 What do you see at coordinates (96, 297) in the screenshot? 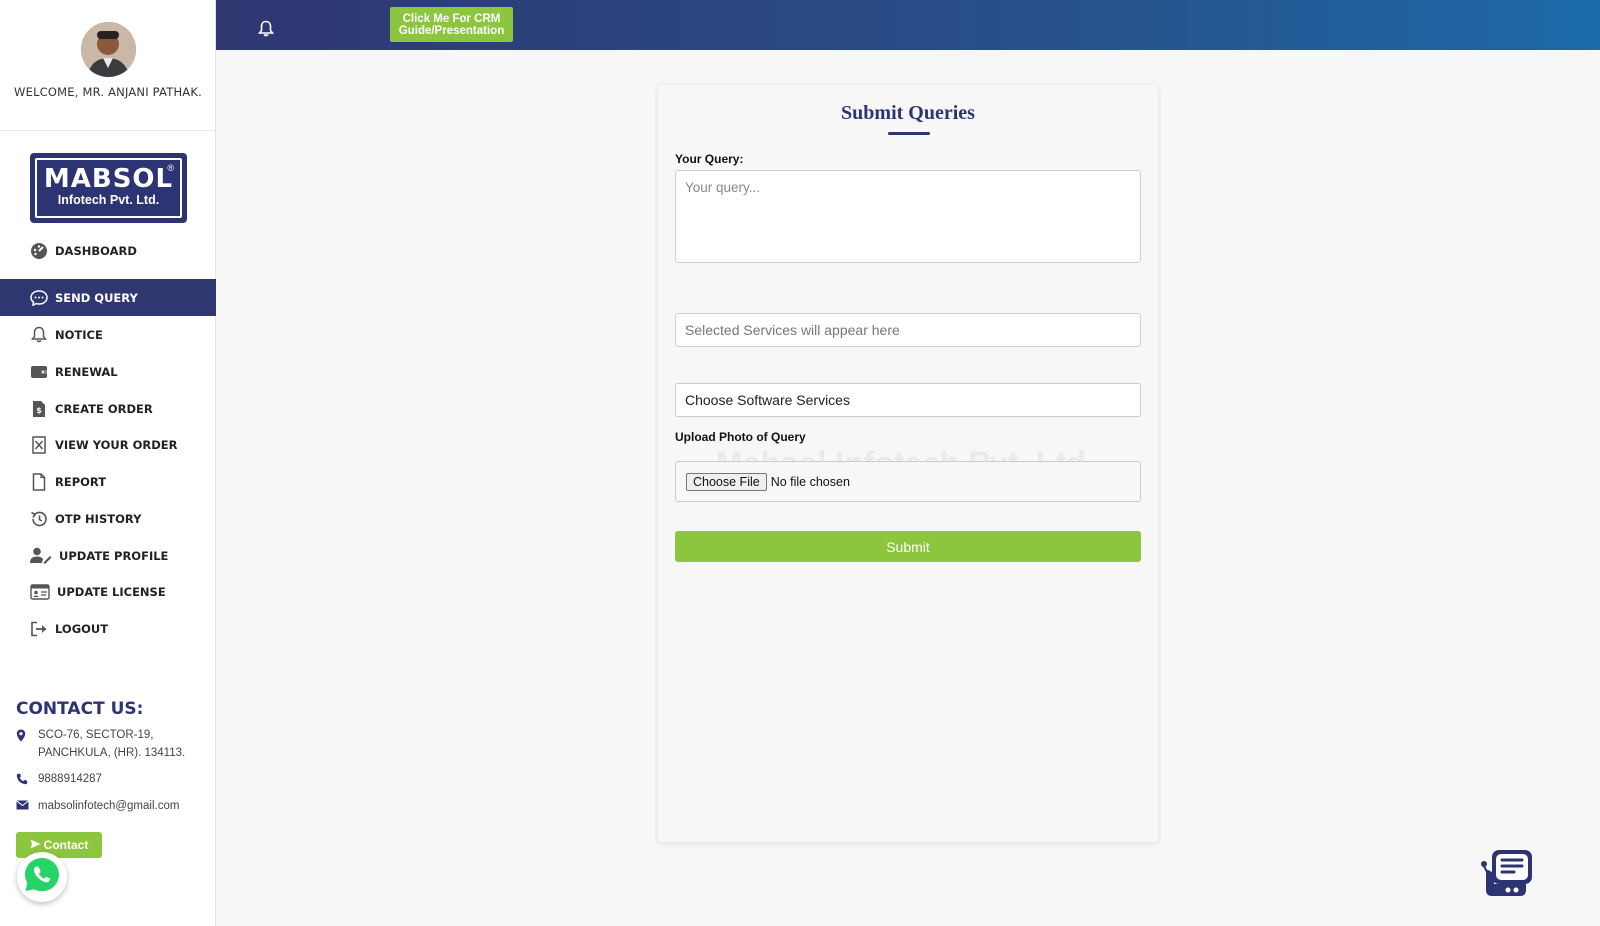
I see `sidebar-item-label: SEND QUERY` at bounding box center [96, 297].